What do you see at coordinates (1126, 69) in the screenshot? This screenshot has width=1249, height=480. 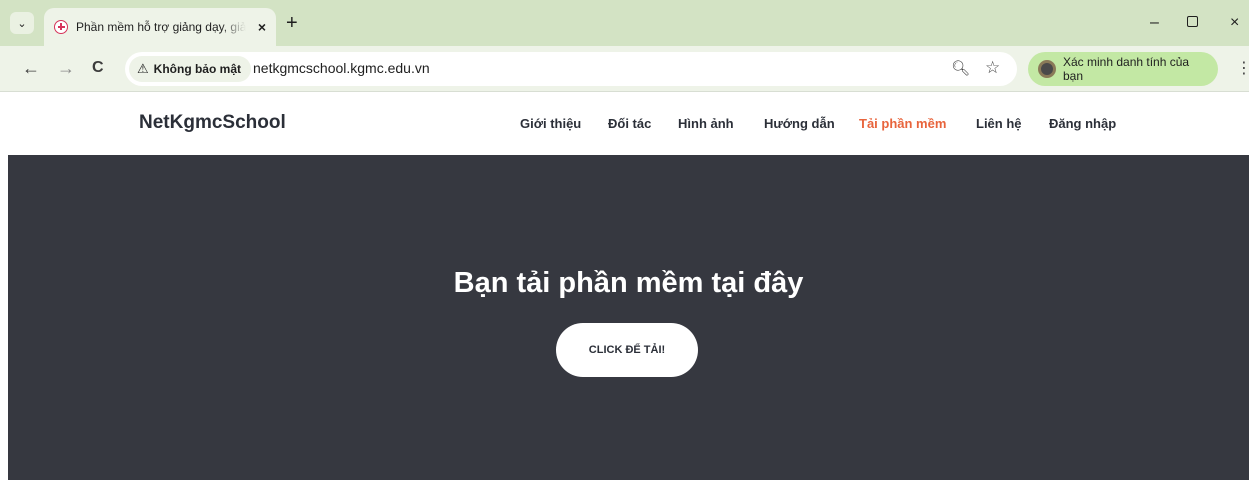 I see `verify-identity-label: Xác minh danh tính của bạn` at bounding box center [1126, 69].